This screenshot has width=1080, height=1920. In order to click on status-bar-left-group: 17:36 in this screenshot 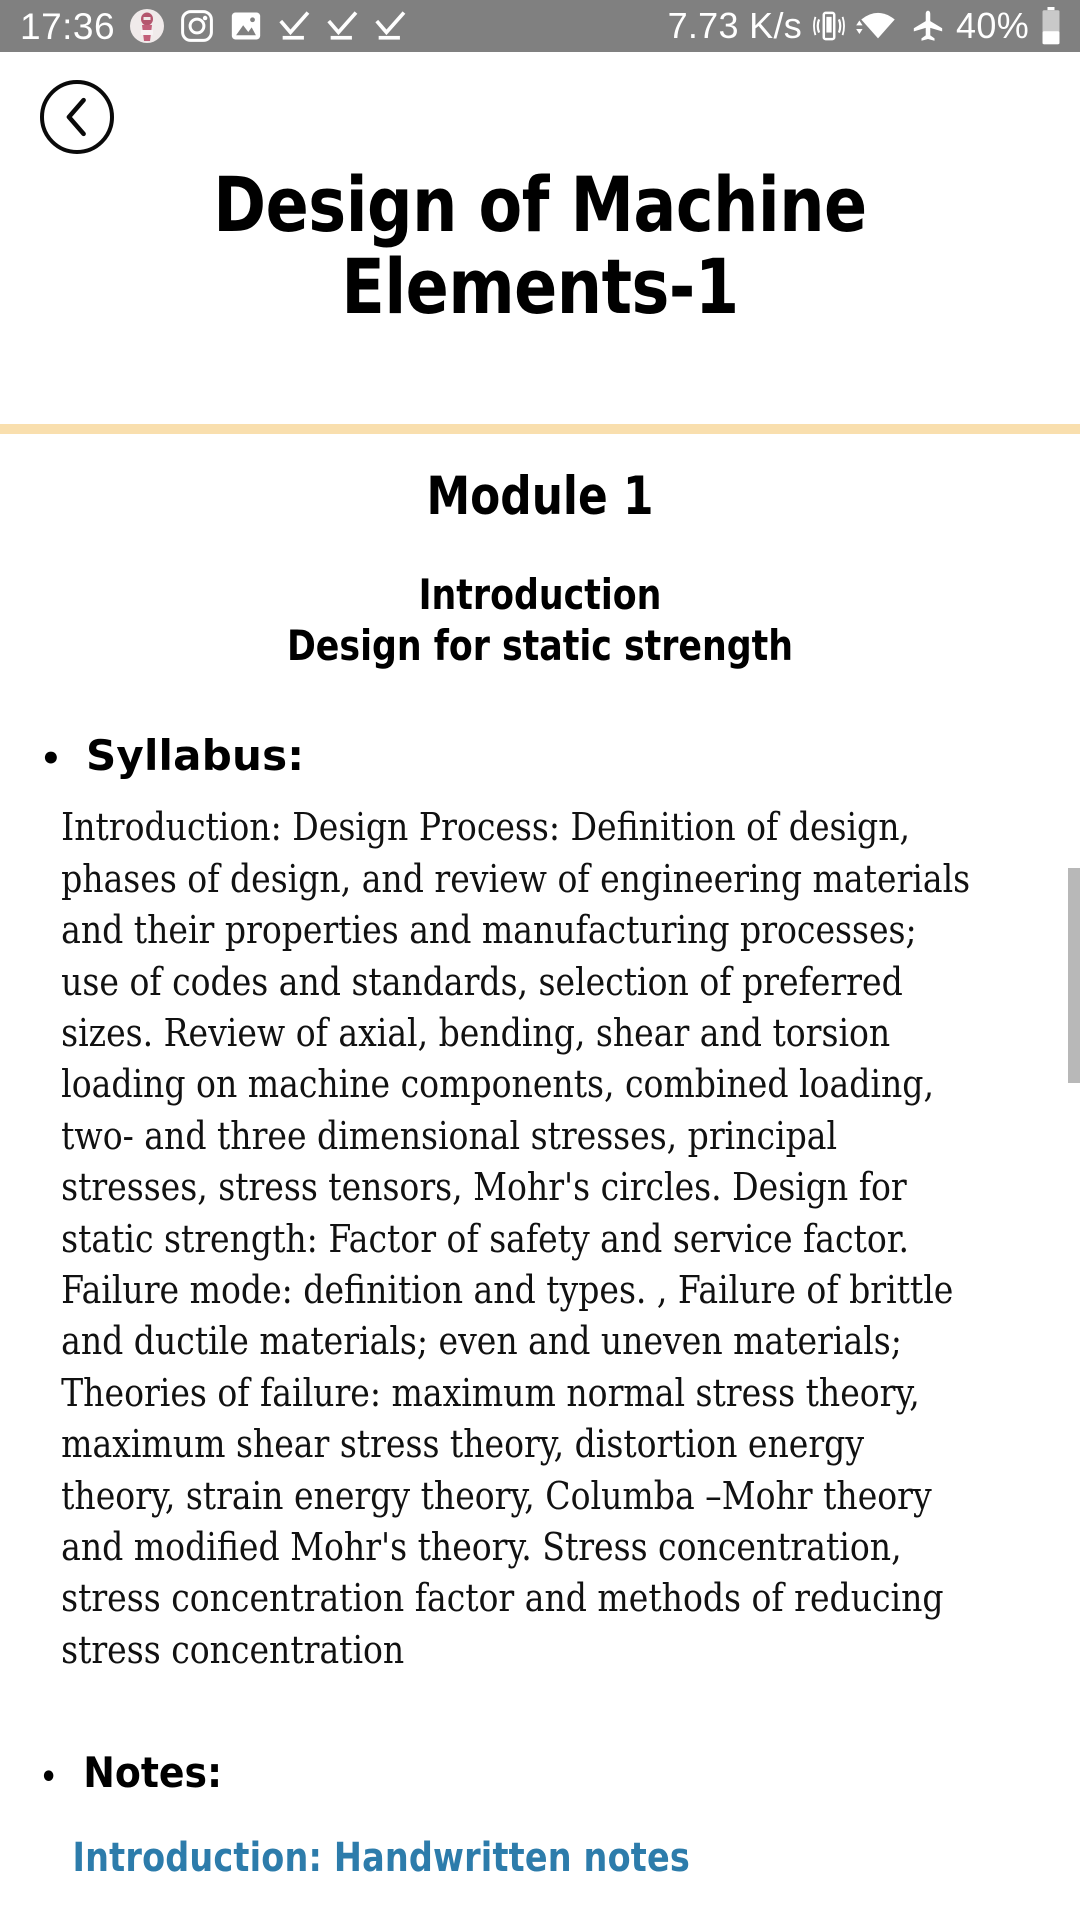, I will do `click(213, 26)`.